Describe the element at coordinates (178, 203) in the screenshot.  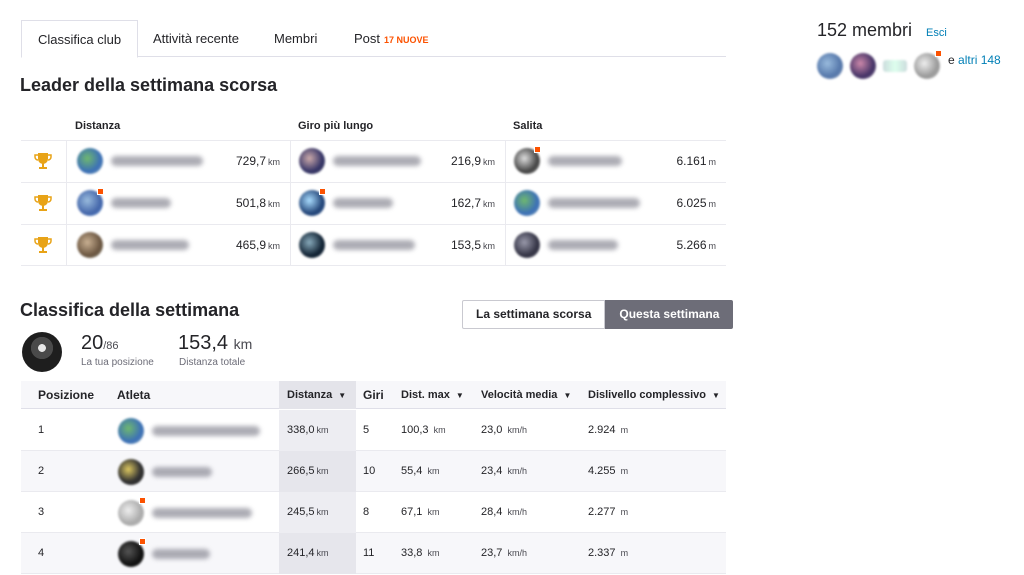
I see `leader-distance-cell: 501,8 km` at that location.